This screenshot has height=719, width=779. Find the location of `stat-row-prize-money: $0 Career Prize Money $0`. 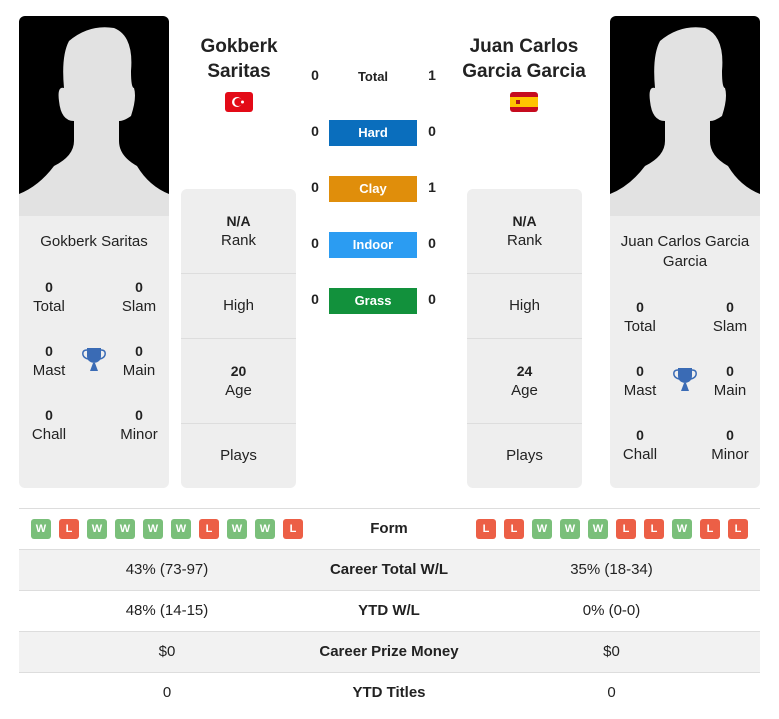

stat-row-prize-money: $0 Career Prize Money $0 is located at coordinates (389, 651).